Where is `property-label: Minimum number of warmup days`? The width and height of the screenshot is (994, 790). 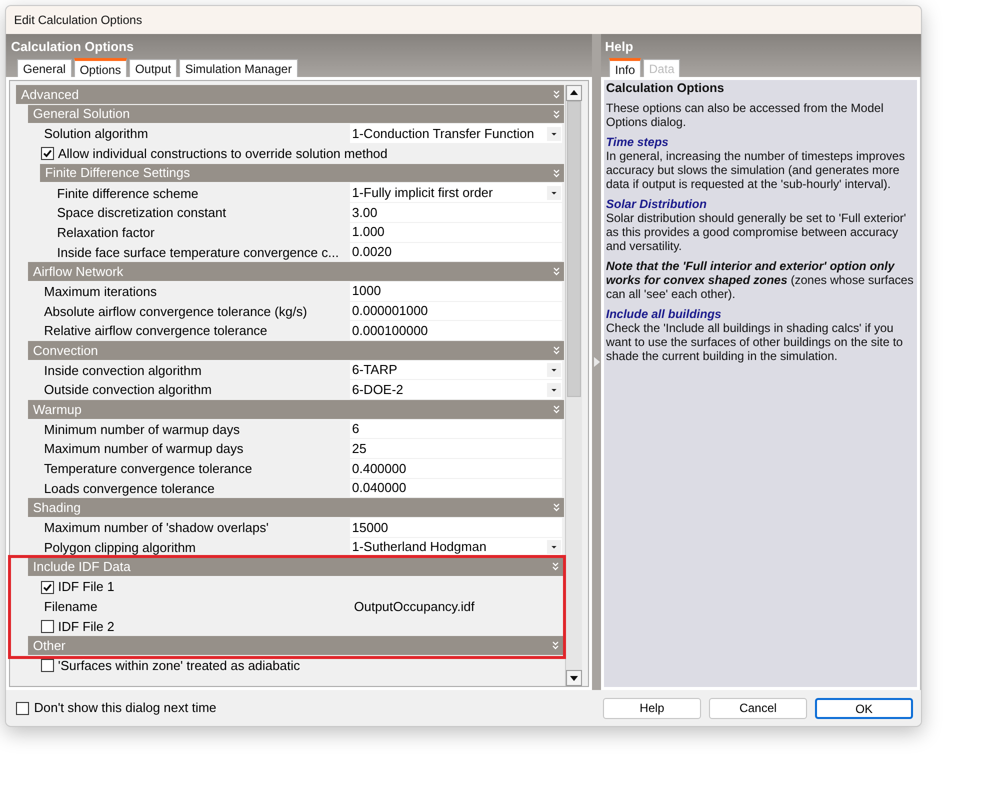
property-label: Minimum number of warmup days is located at coordinates (142, 429).